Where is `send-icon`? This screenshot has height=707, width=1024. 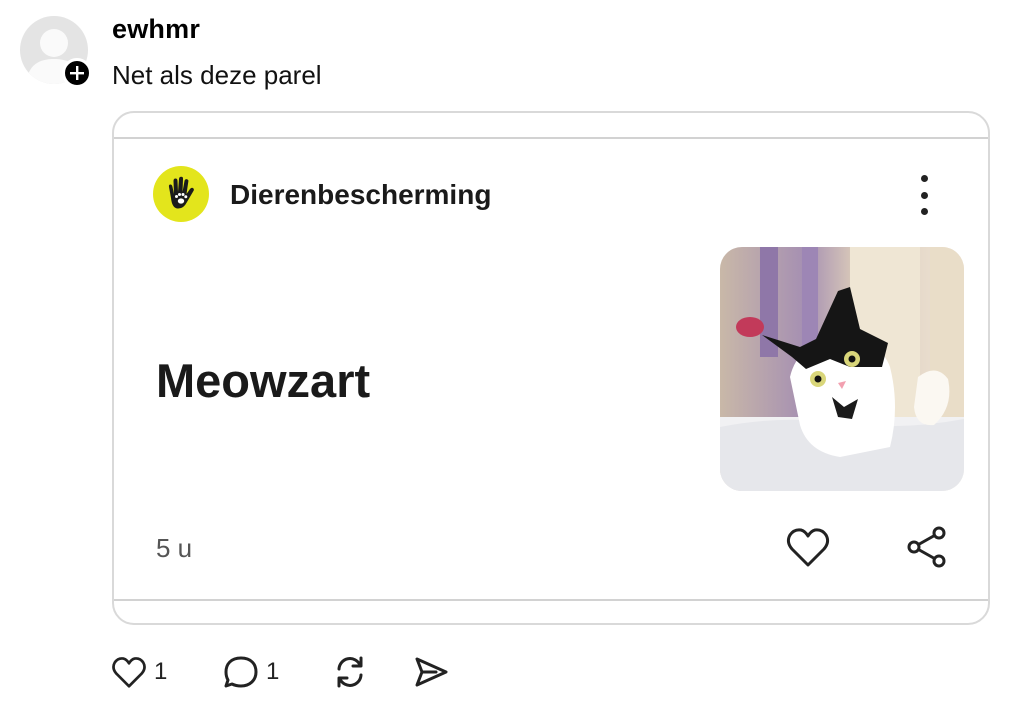 send-icon is located at coordinates (431, 672).